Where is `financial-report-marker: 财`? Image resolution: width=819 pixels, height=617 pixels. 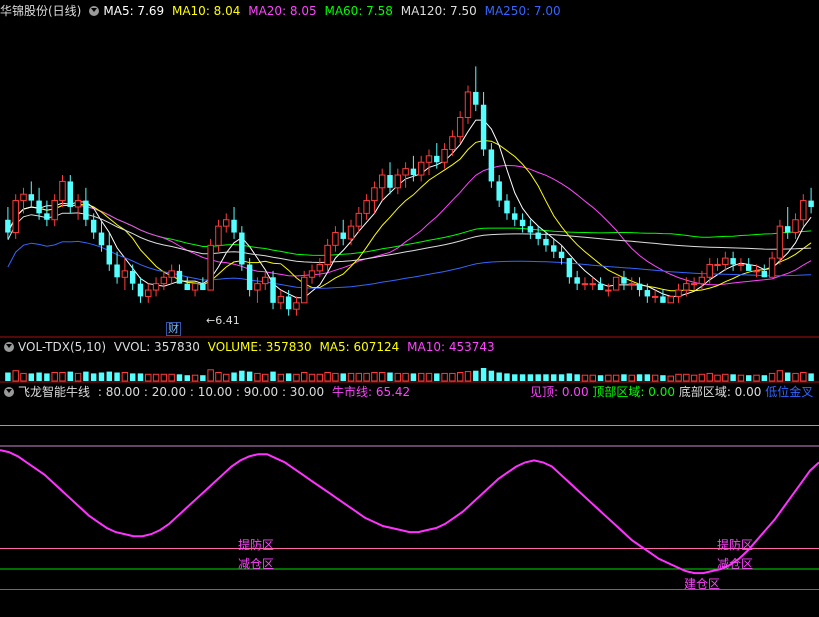
financial-report-marker: 财 is located at coordinates (173, 329).